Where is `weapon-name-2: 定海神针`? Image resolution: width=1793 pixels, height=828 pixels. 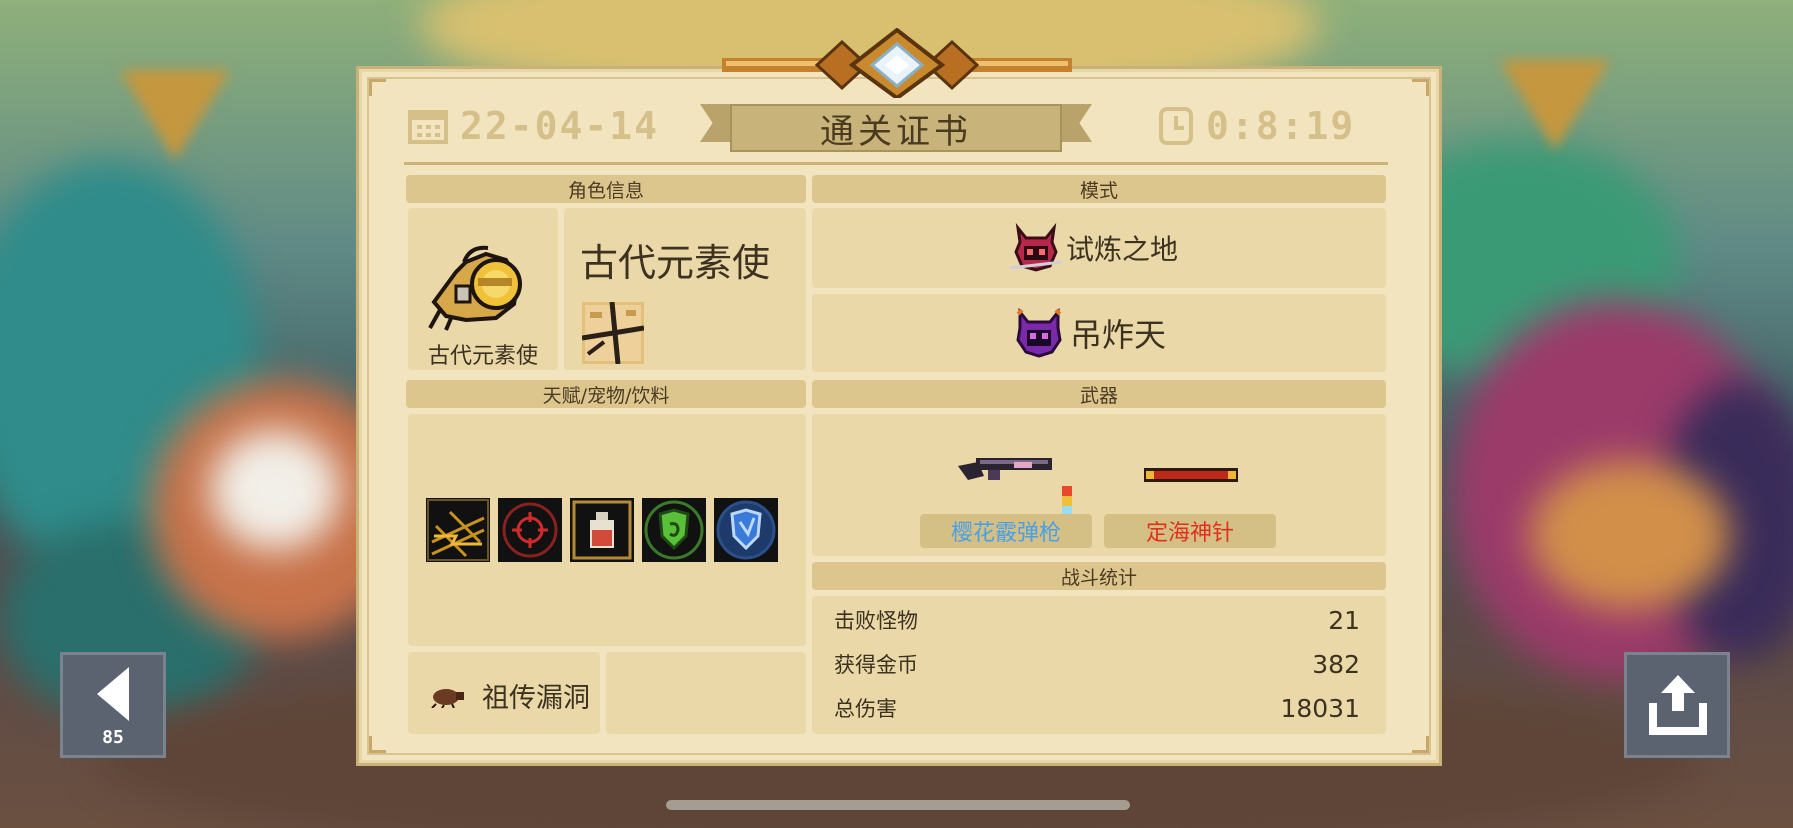 weapon-name-2: 定海神针 is located at coordinates (1189, 533).